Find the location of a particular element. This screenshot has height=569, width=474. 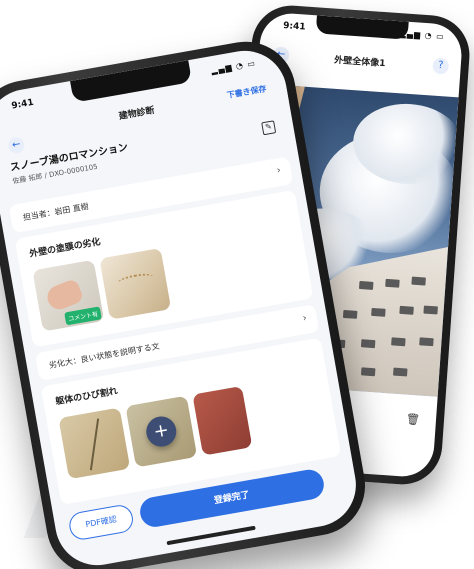

stain-mark is located at coordinates (135, 279).